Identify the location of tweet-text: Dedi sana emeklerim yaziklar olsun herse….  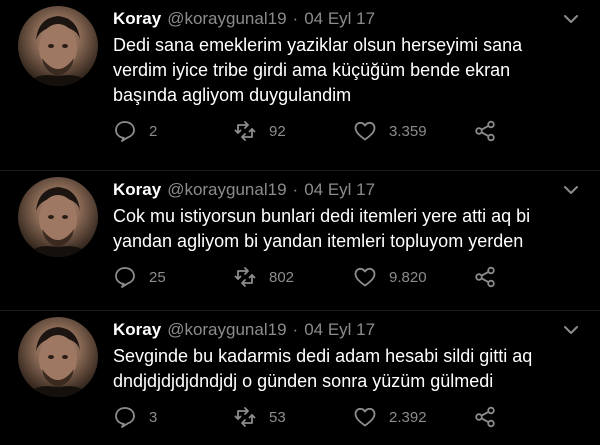
(340, 70).